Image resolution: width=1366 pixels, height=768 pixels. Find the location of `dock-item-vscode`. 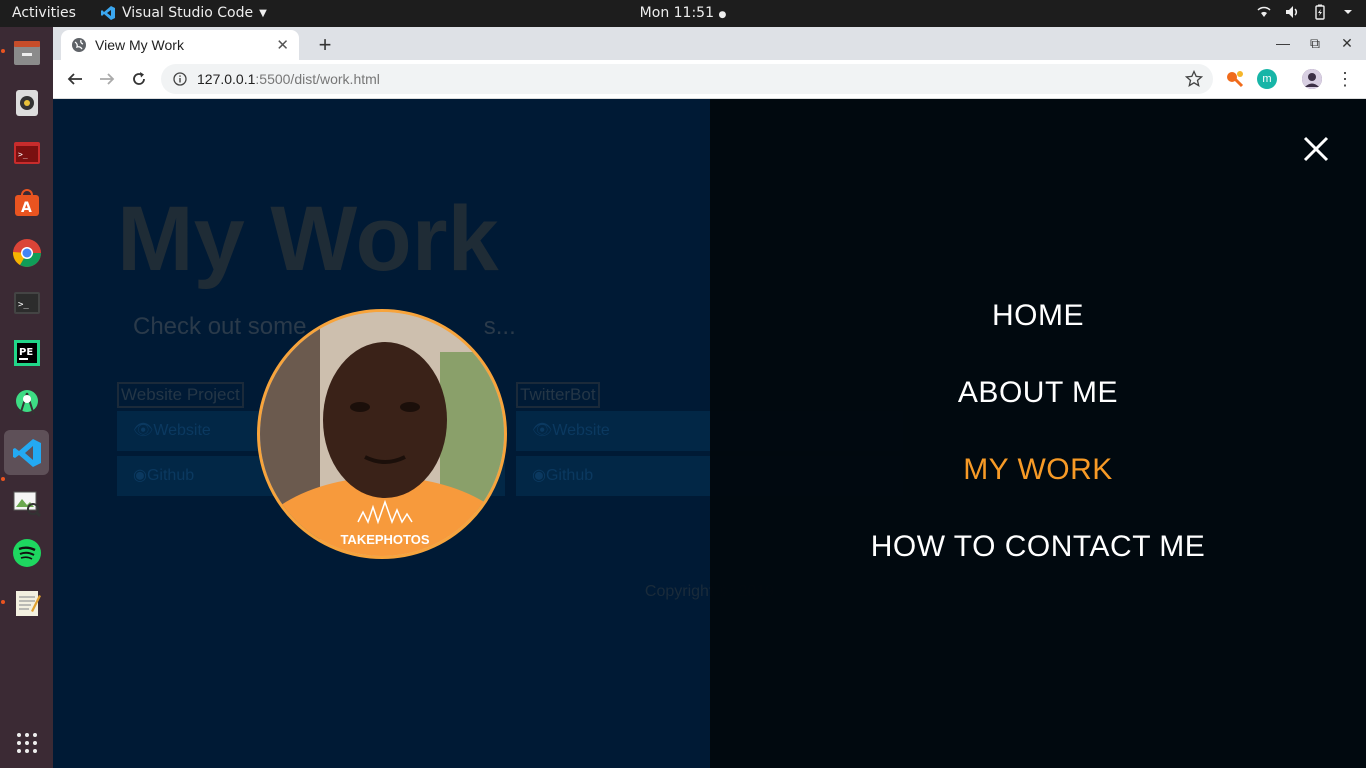

dock-item-vscode is located at coordinates (26, 452).